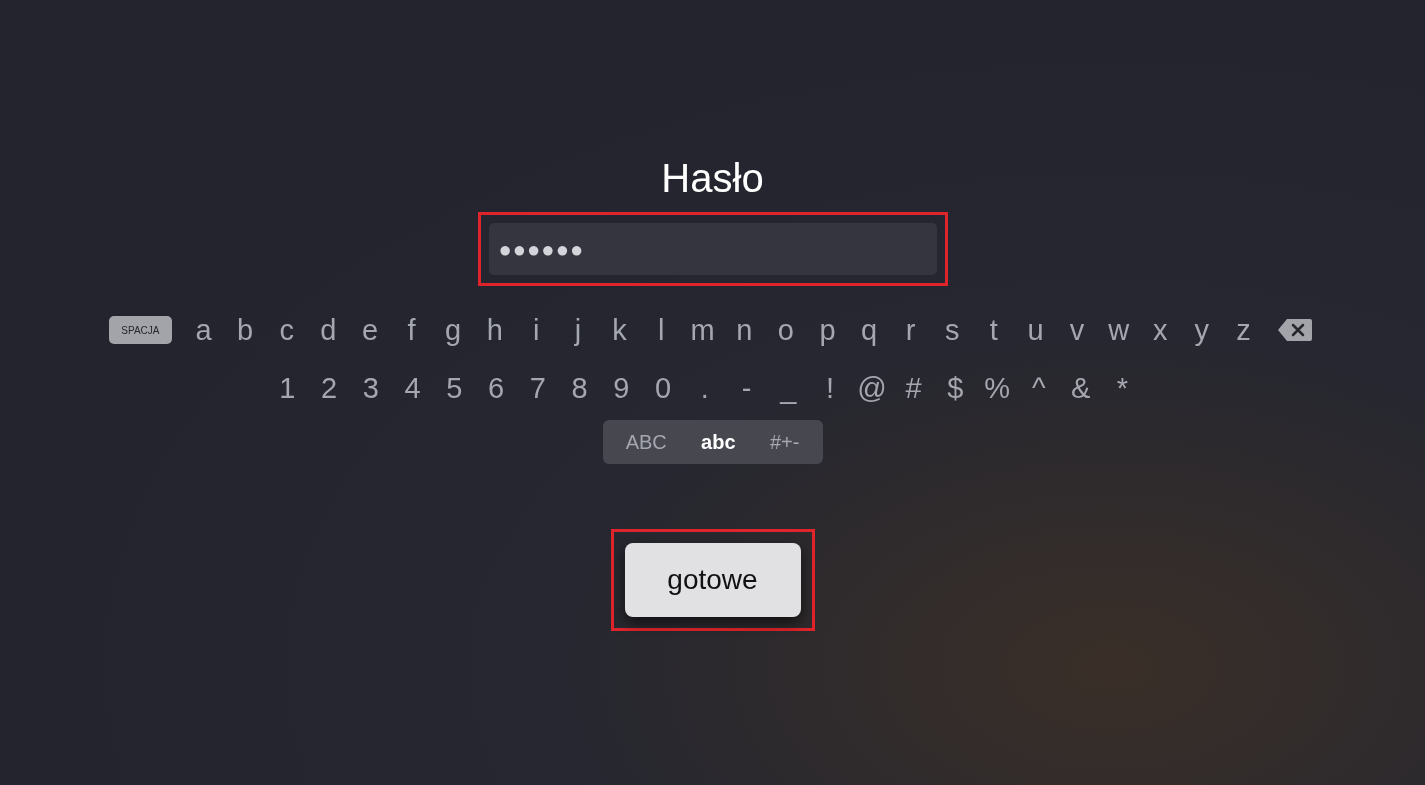 Image resolution: width=1425 pixels, height=785 pixels. What do you see at coordinates (1039, 388) in the screenshot?
I see `key: ^` at bounding box center [1039, 388].